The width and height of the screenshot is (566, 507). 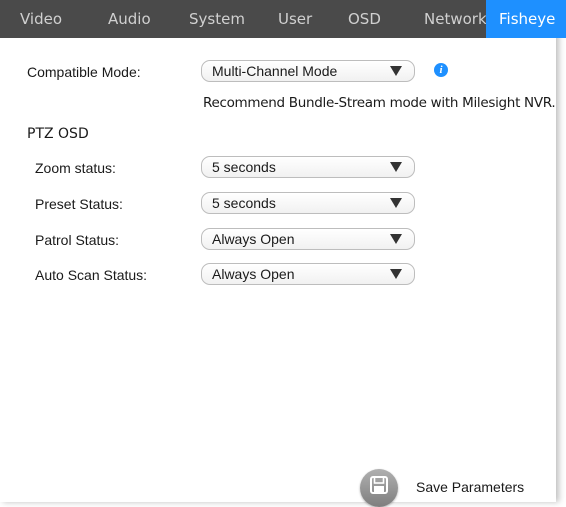 I want to click on tab-audio: Audio, so click(x=129, y=19).